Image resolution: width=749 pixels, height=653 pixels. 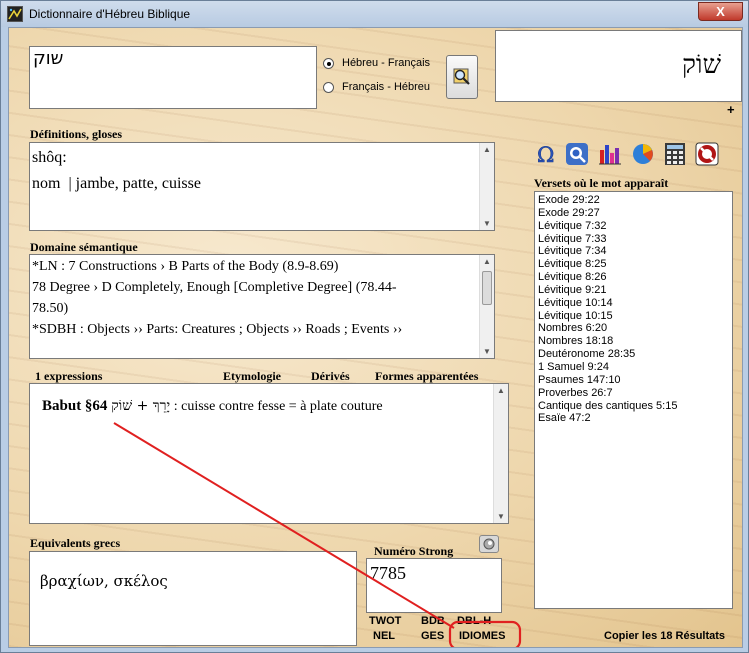 I want to click on verse-item: Deutéronome 28:35, so click(x=635, y=354).